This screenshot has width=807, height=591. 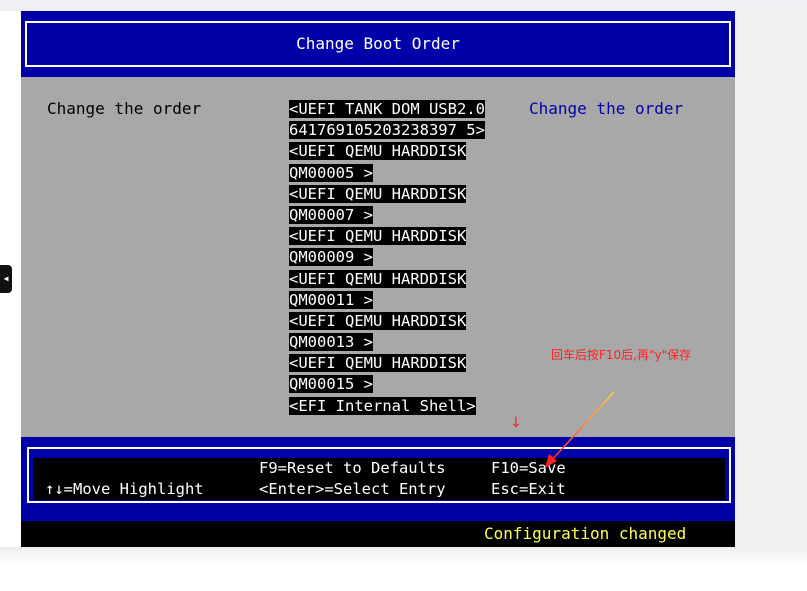 What do you see at coordinates (403, 569) in the screenshot?
I see `bottom-area` at bounding box center [403, 569].